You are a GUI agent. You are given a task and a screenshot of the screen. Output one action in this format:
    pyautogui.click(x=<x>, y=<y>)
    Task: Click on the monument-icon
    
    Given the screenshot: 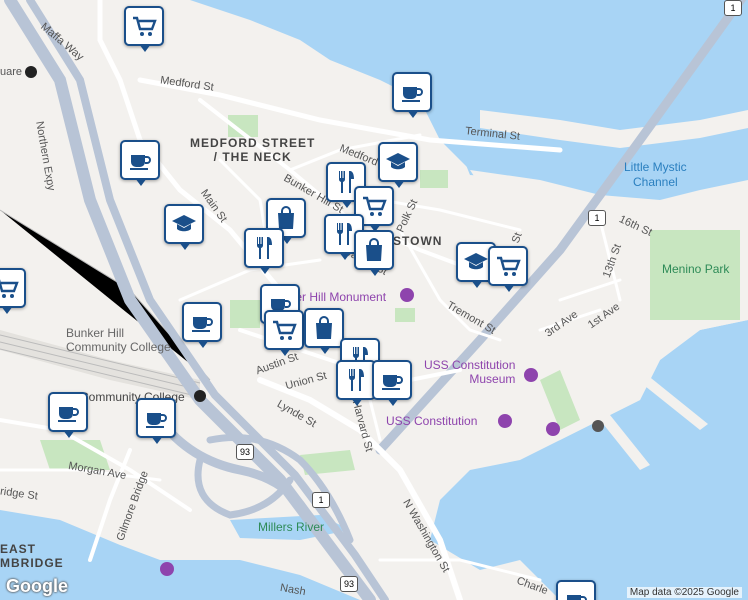 What is the action you would take?
    pyautogui.click(x=407, y=295)
    